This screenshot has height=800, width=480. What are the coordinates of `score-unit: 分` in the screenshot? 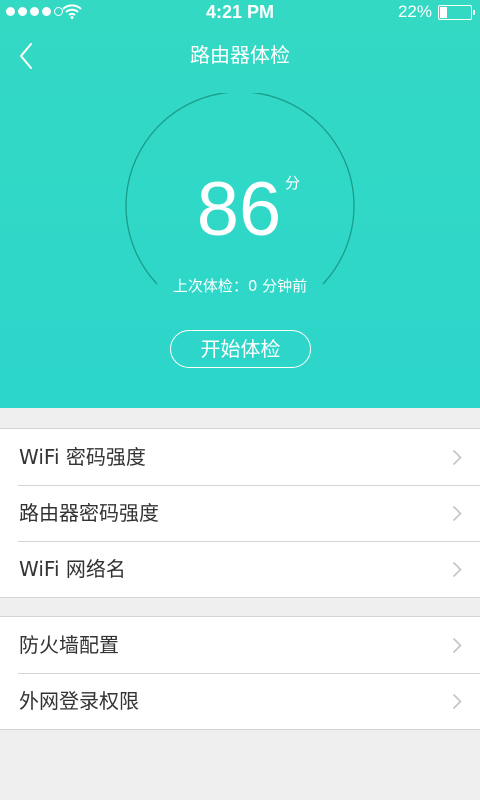 It's located at (293, 183).